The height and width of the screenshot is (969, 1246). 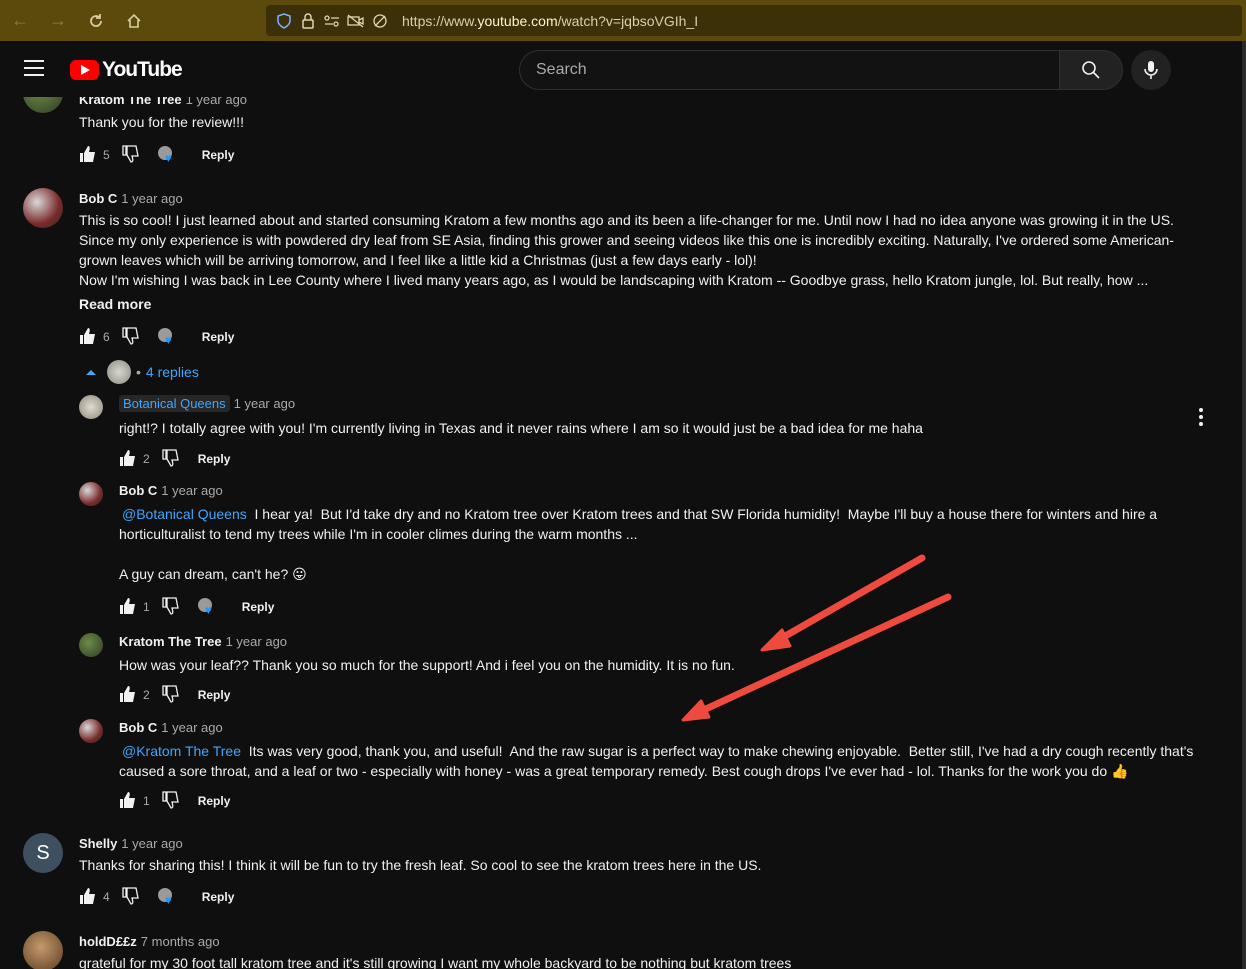 What do you see at coordinates (561, 69) in the screenshot?
I see `search-placeholder: Search` at bounding box center [561, 69].